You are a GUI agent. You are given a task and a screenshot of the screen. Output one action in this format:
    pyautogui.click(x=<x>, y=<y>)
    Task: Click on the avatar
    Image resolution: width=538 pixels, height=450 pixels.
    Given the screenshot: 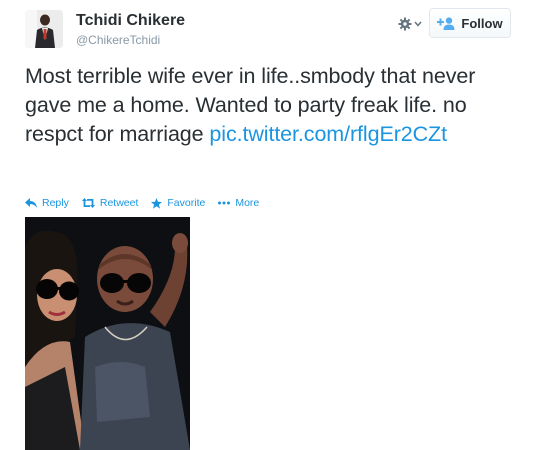 What is the action you would take?
    pyautogui.click(x=44, y=29)
    